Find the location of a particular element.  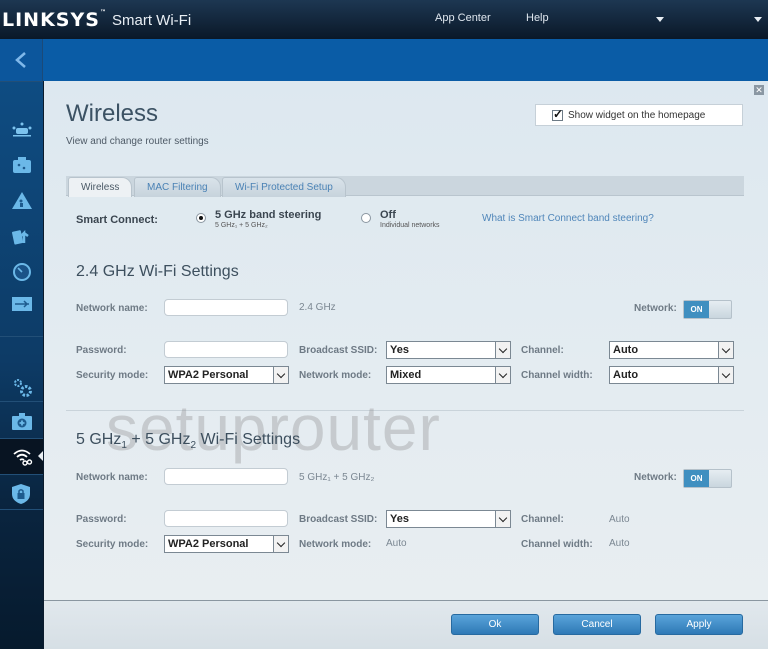

media-prioritization-icon is located at coordinates (20, 237).